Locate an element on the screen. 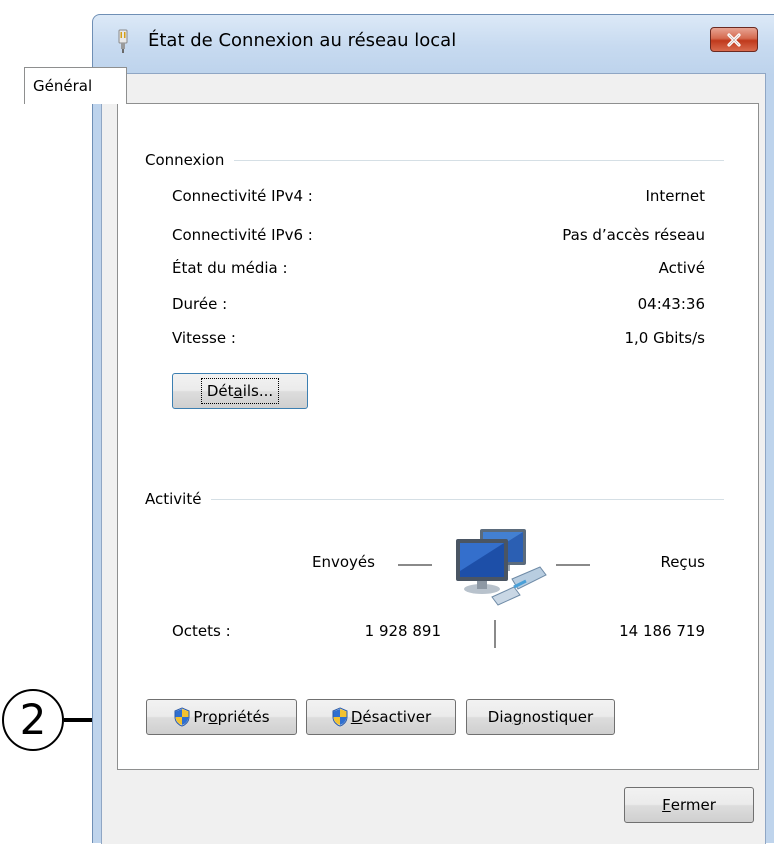 Image resolution: width=774 pixels, height=844 pixels. diagnose-label-pre: Dia is located at coordinates (500, 717).